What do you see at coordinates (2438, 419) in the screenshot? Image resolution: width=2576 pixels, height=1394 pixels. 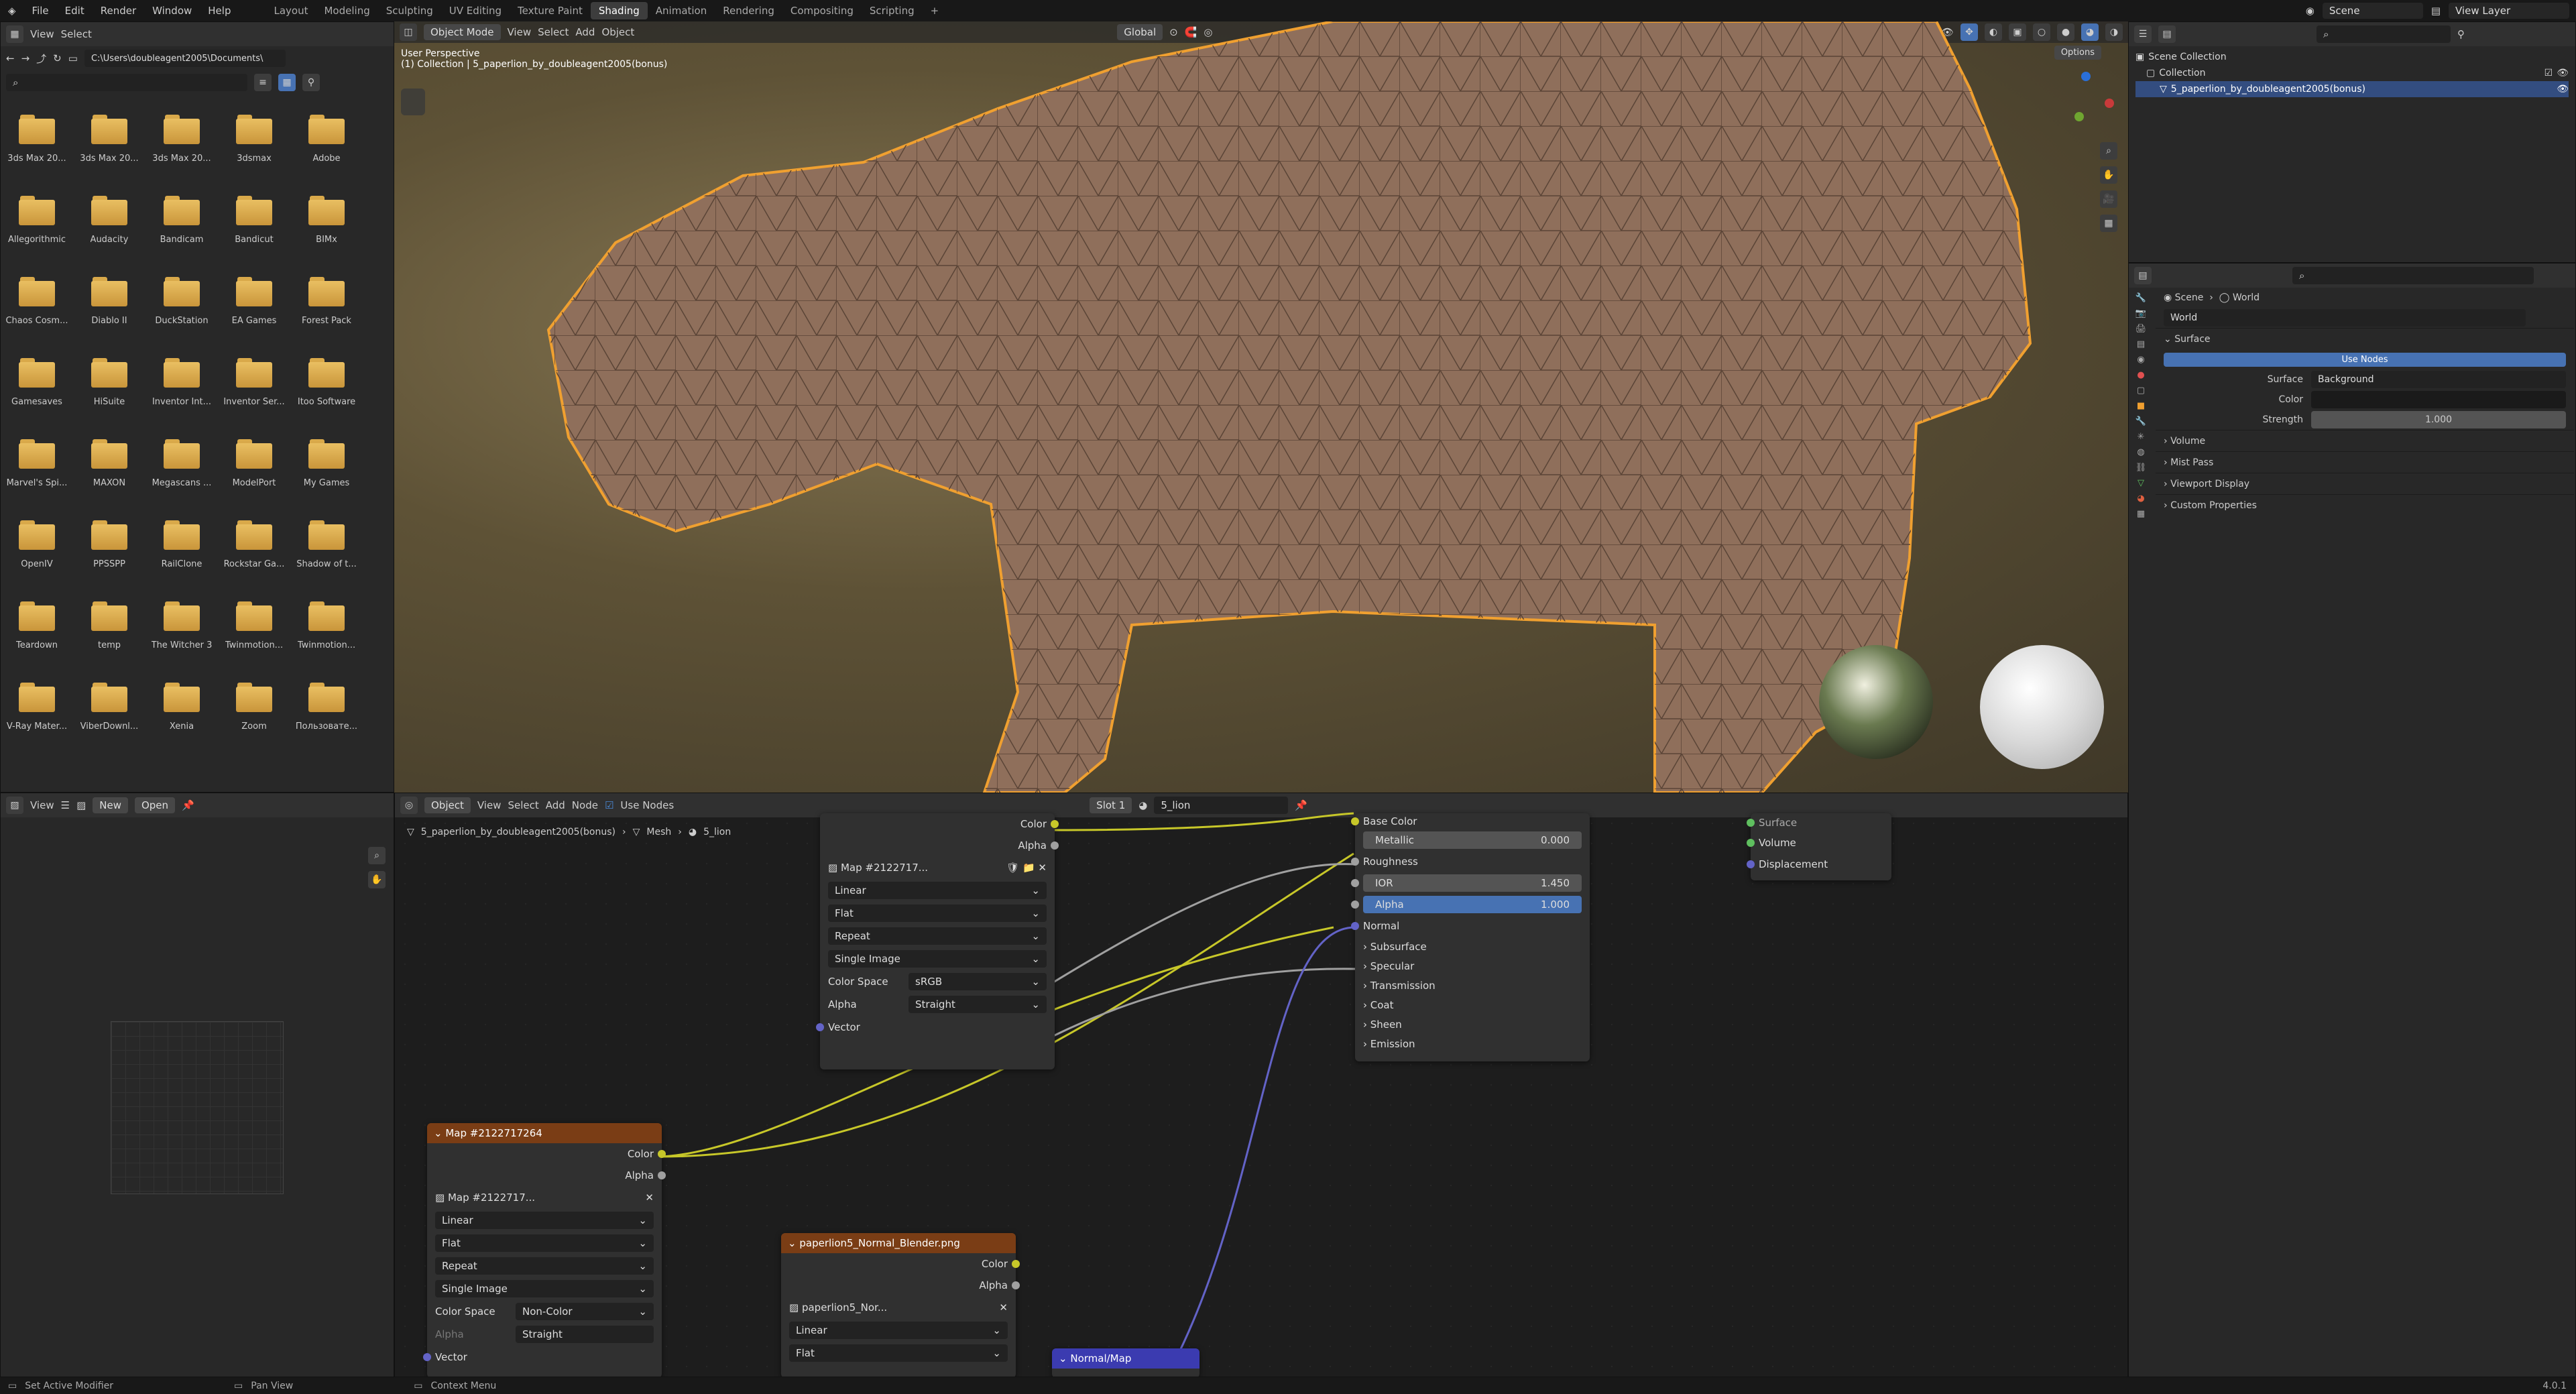 I see `strength-field: 1.000` at bounding box center [2438, 419].